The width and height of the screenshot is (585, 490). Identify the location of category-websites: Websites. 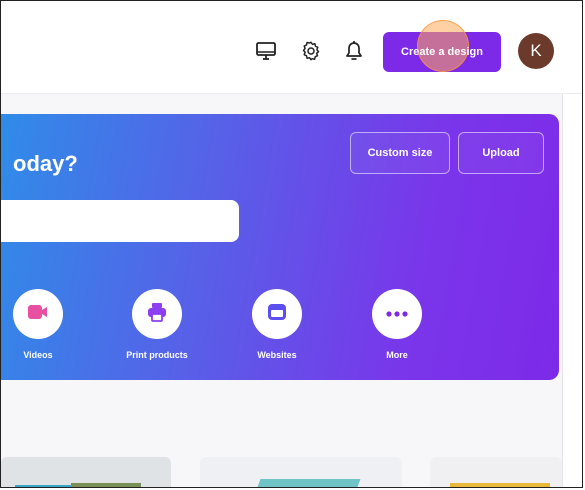
(277, 324).